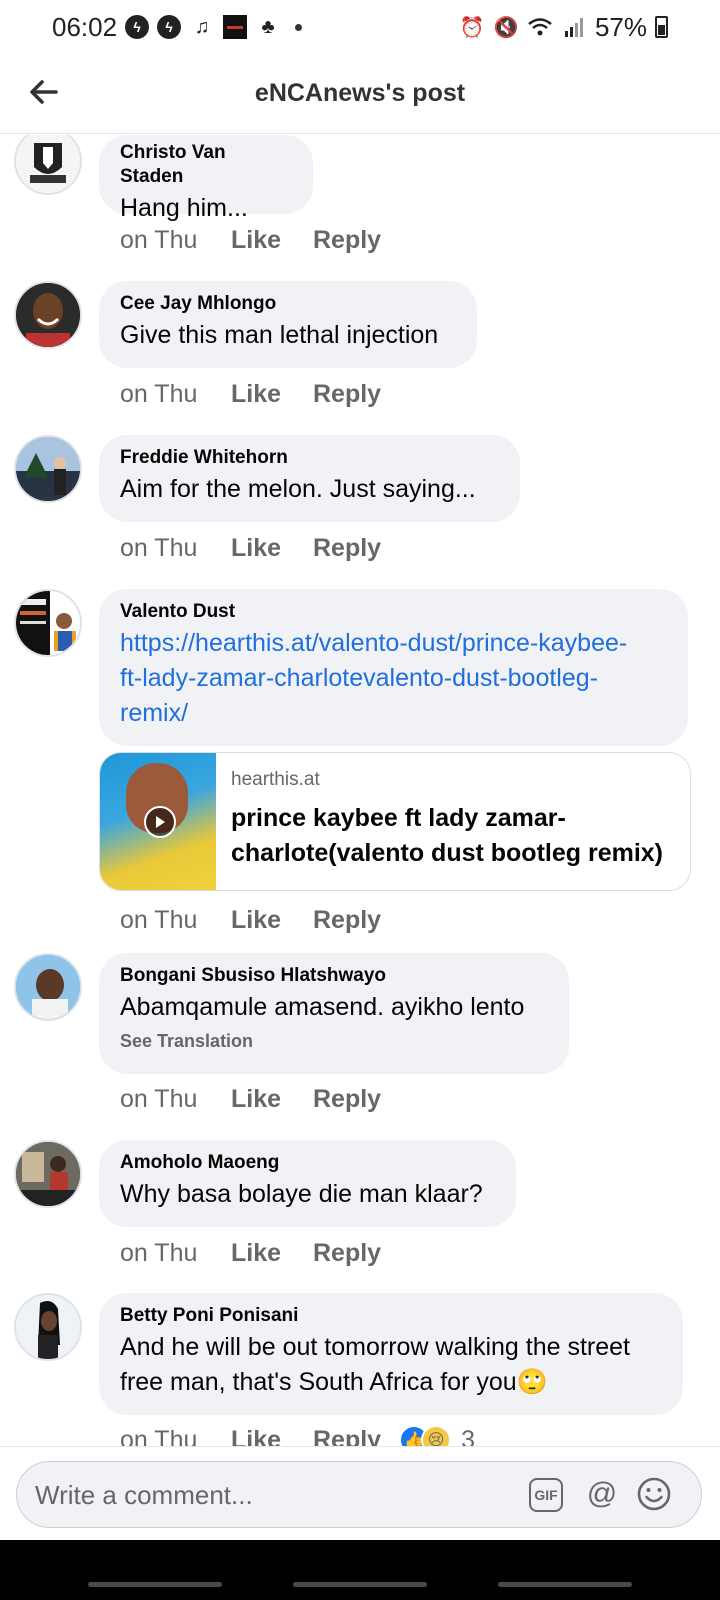 This screenshot has width=720, height=1600. Describe the element at coordinates (546, 1495) in the screenshot. I see `gif-button: GIF` at that location.